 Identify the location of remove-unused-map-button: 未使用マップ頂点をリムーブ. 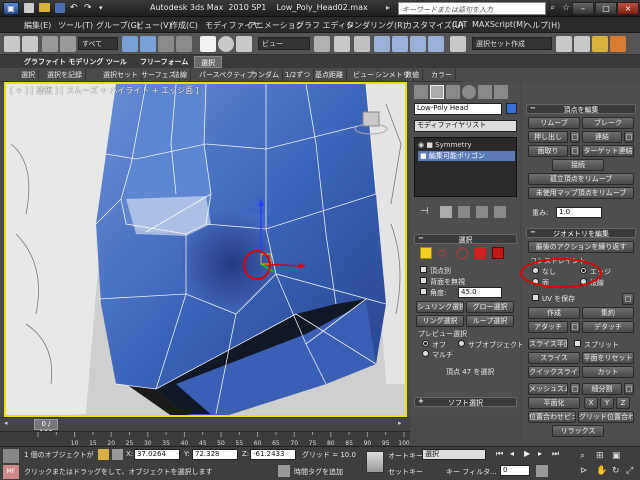
(581, 193).